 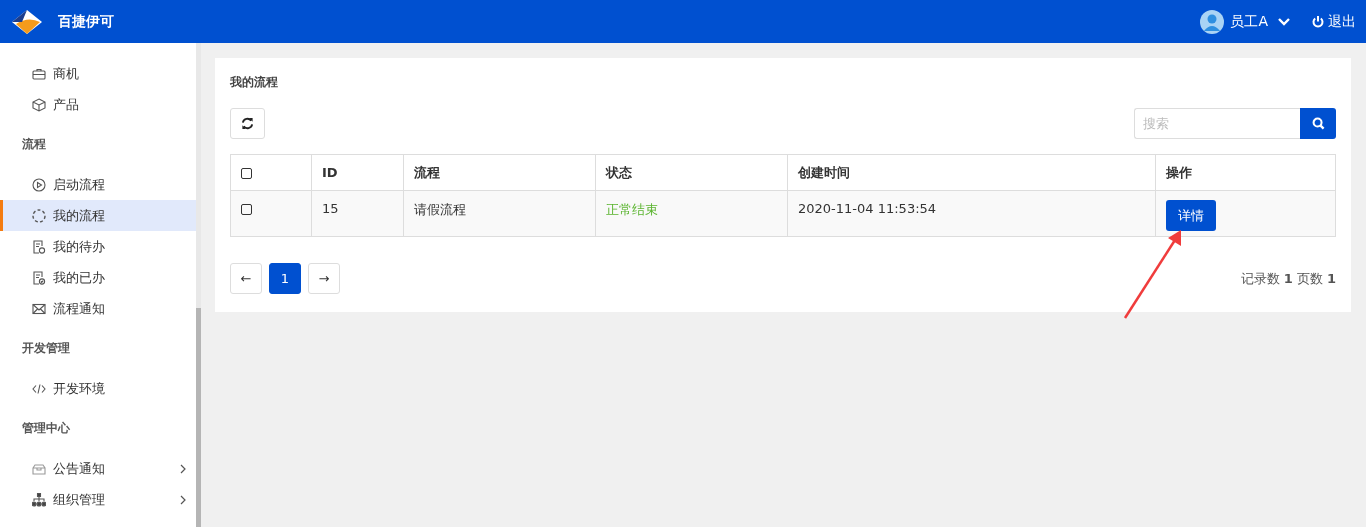 What do you see at coordinates (98, 184) in the screenshot?
I see `sidebar-item: 启动流程` at bounding box center [98, 184].